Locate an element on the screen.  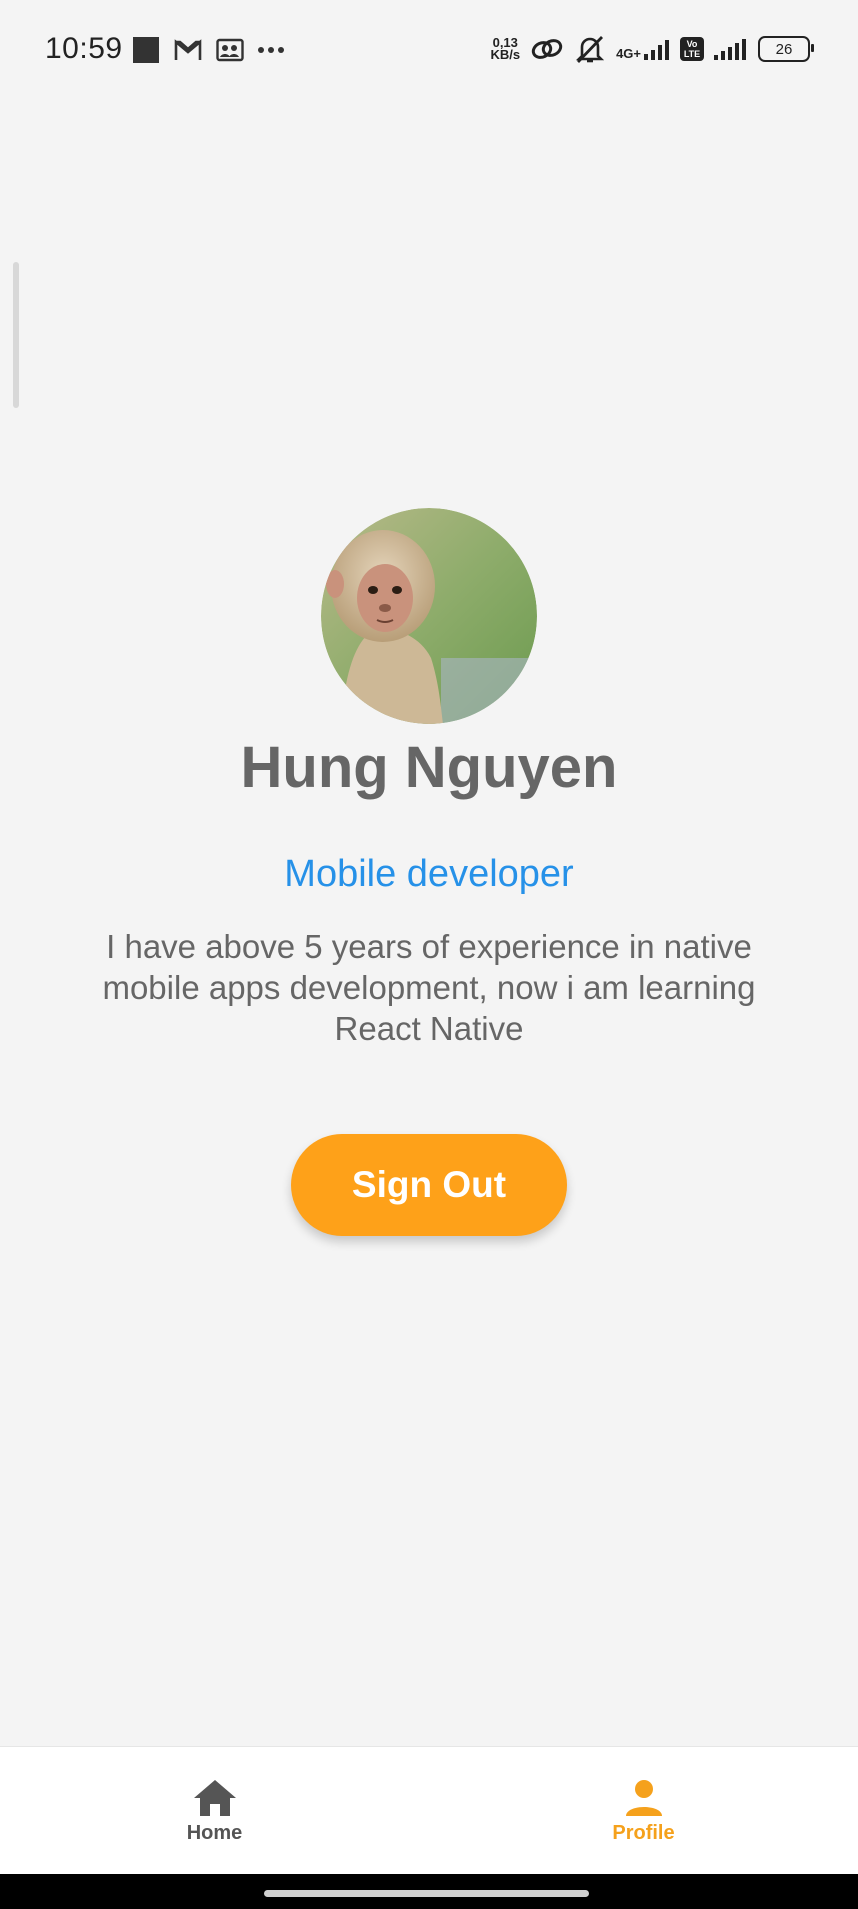
battery-level: 26 is located at coordinates (784, 49).